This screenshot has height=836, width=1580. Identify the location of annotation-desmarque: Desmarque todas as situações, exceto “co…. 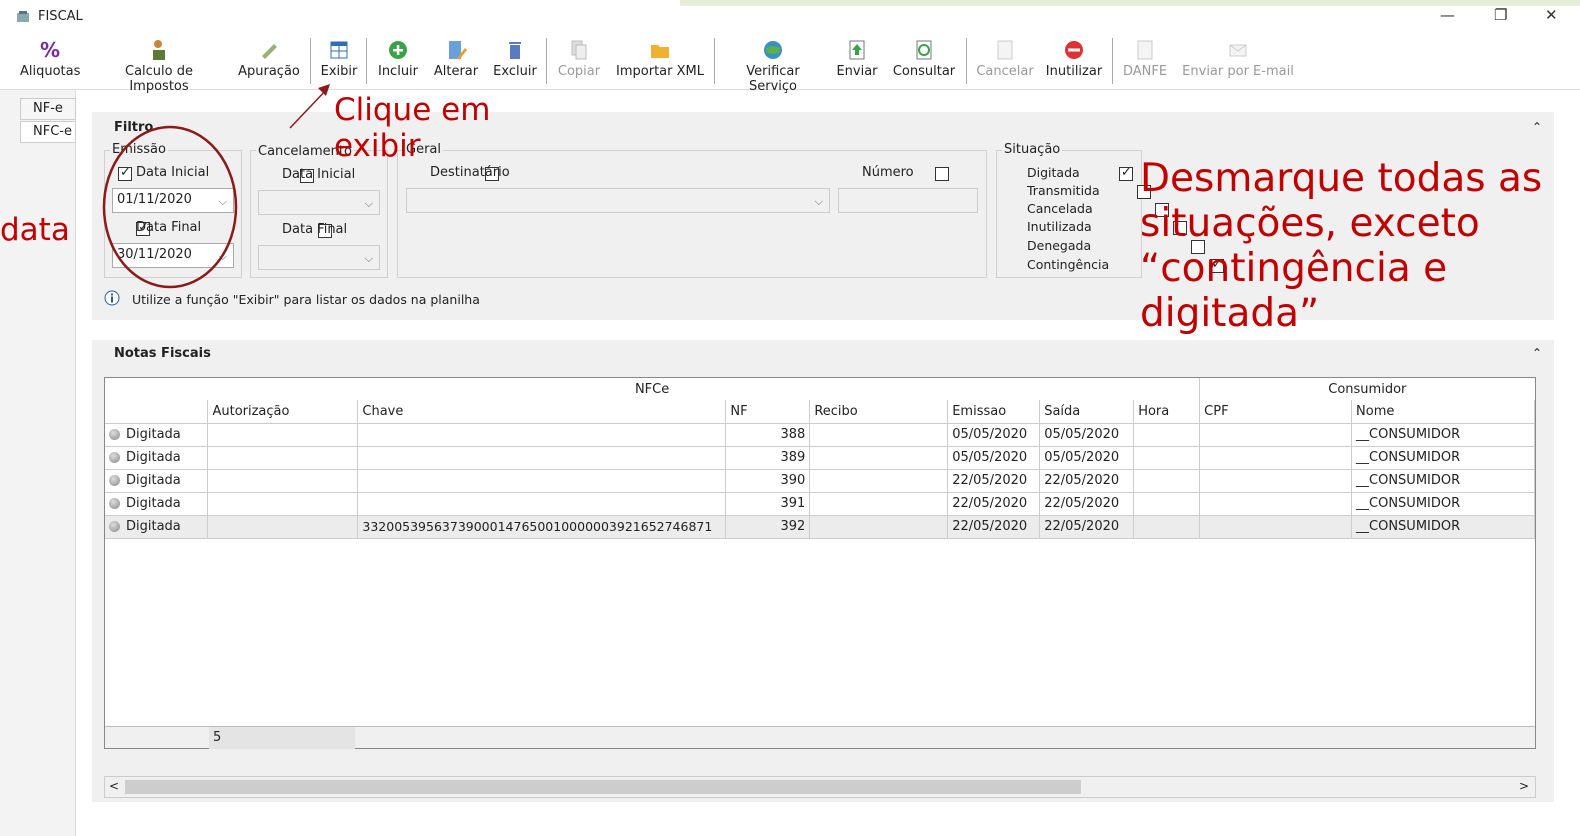
(1341, 246).